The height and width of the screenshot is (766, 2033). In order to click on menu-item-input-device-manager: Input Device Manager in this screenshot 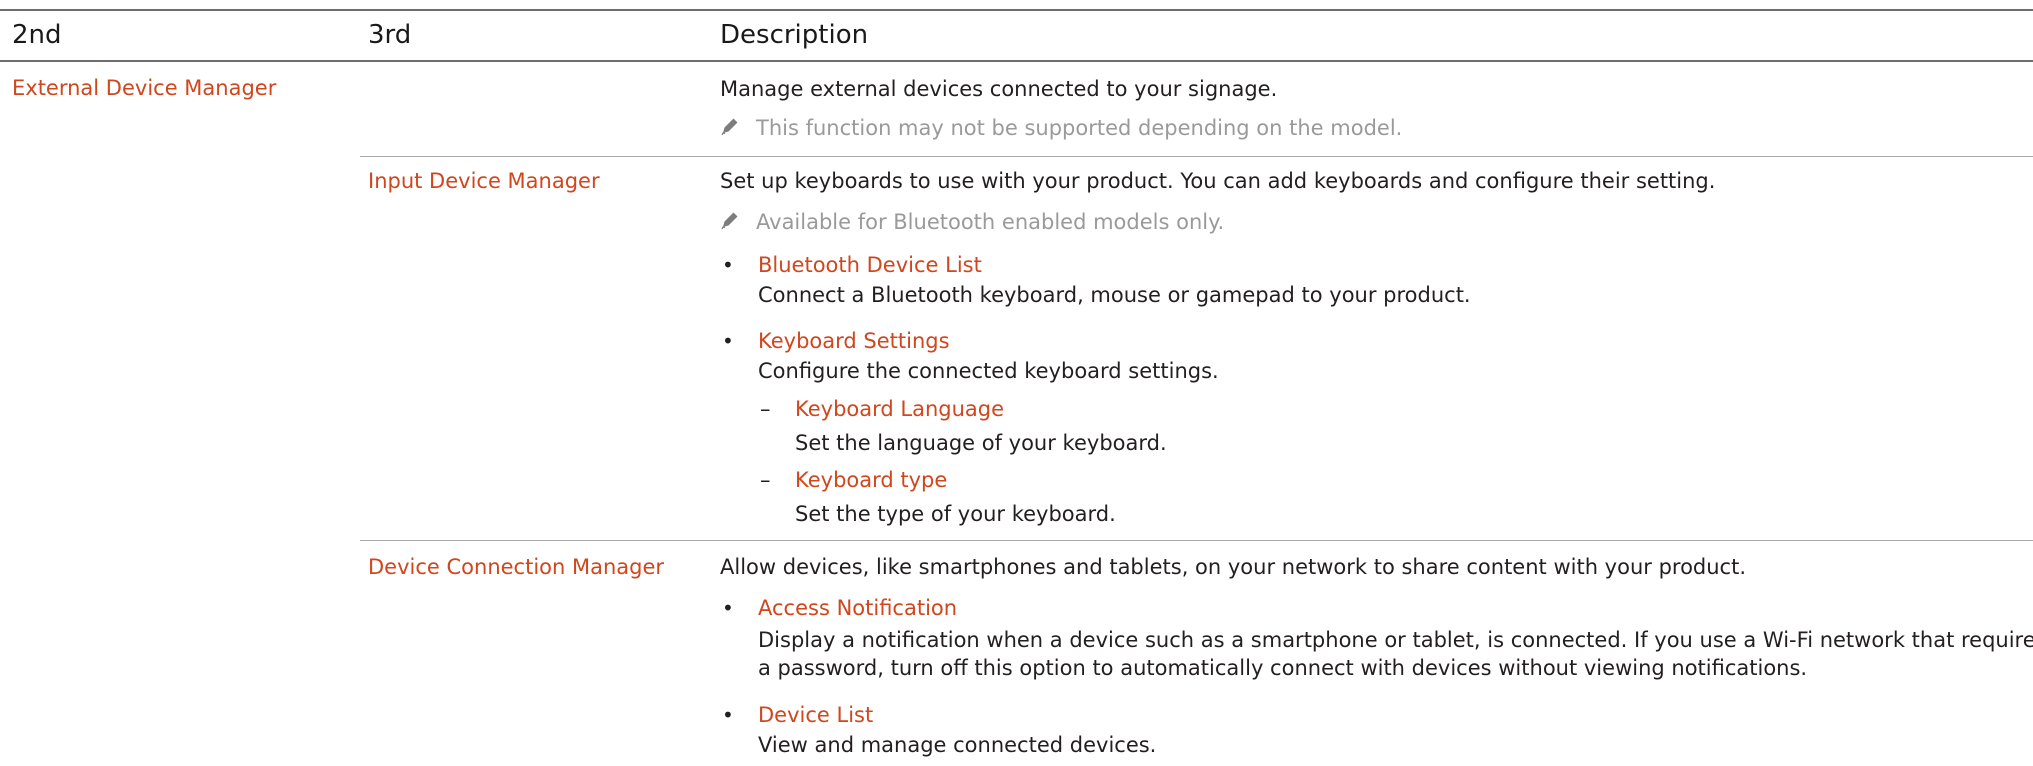, I will do `click(484, 181)`.